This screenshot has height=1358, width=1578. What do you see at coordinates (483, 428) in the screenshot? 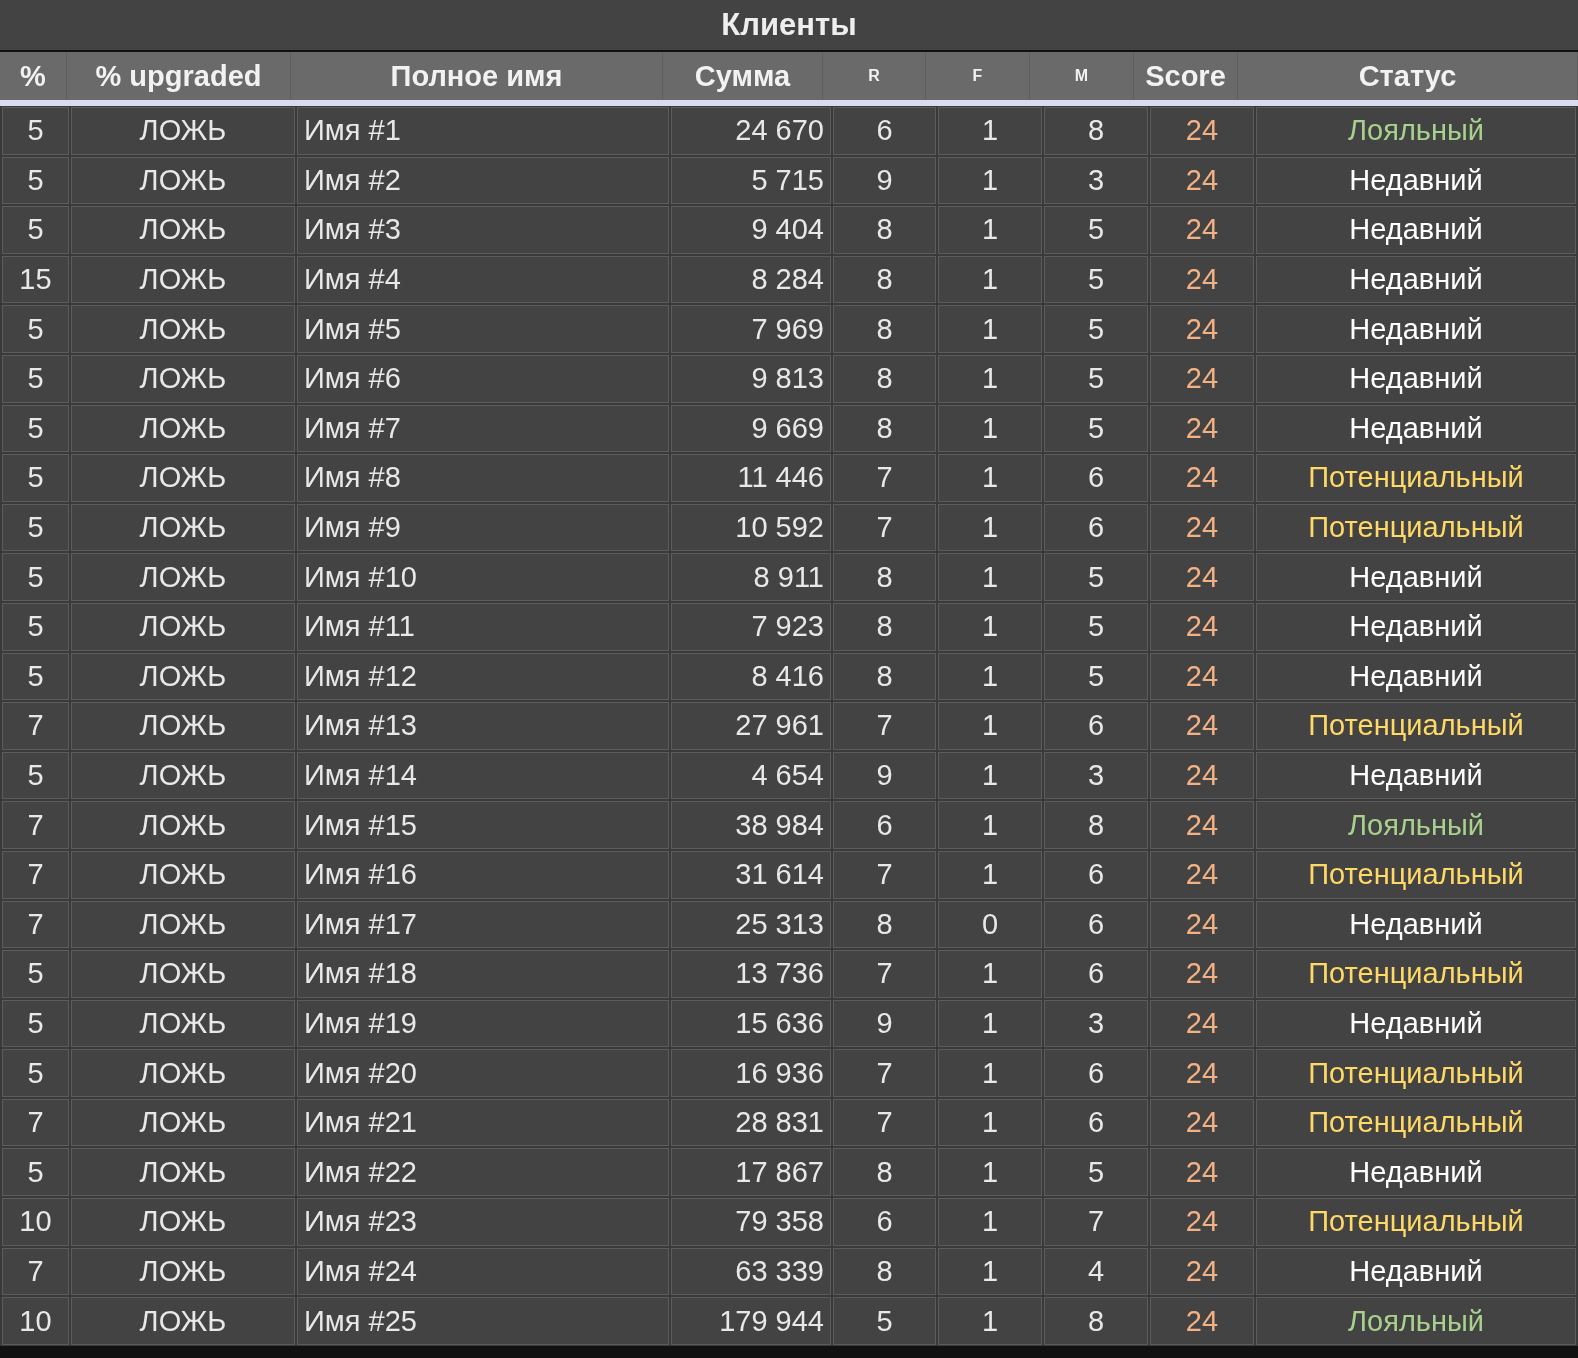
I see `table-cell: Имя #7` at bounding box center [483, 428].